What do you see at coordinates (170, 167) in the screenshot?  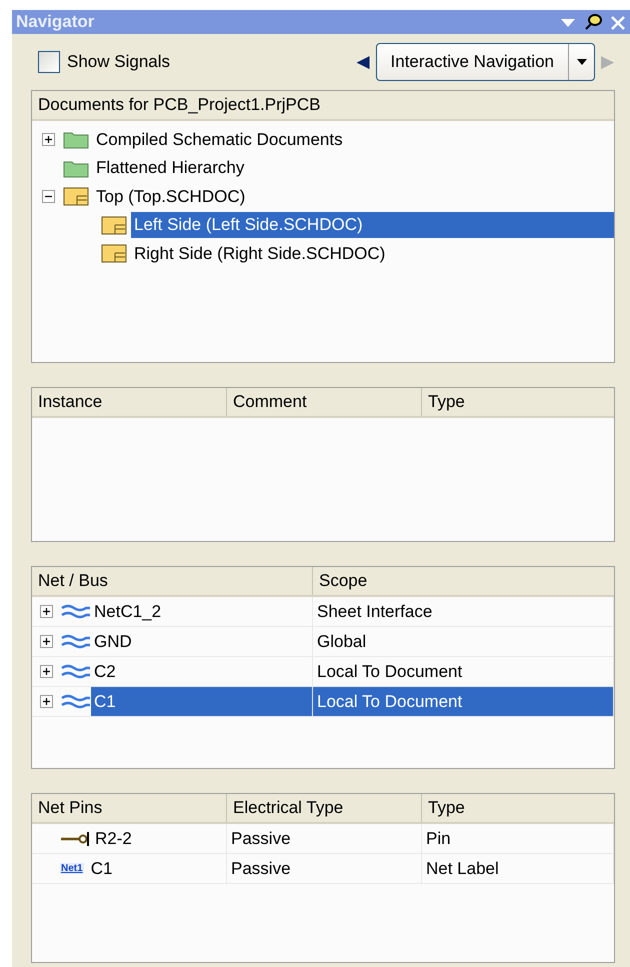 I see `tree-item: Flattened Hierarchy` at bounding box center [170, 167].